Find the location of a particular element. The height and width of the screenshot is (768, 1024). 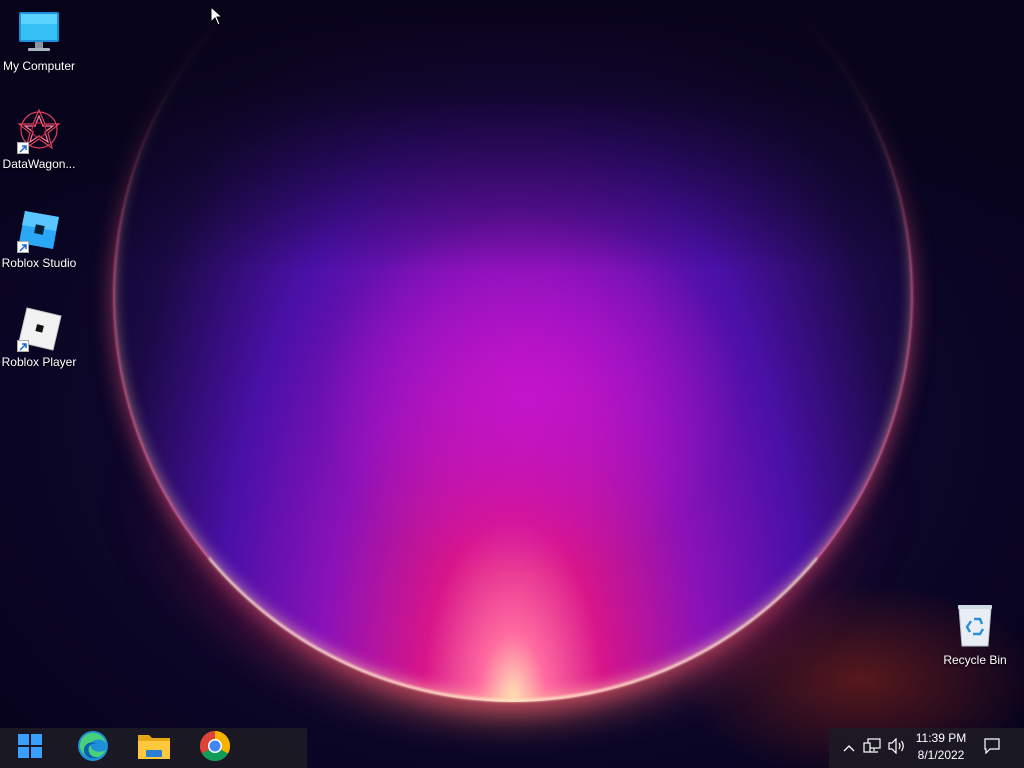

desktop-icon-label: Roblox Player is located at coordinates (39, 362).